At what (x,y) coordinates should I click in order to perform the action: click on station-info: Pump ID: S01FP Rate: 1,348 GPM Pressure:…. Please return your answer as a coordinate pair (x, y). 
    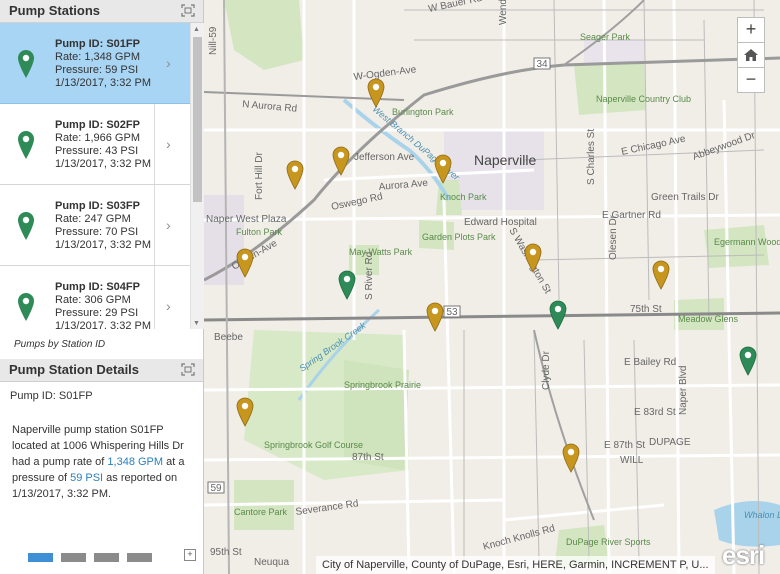
    Looking at the image, I should click on (103, 64).